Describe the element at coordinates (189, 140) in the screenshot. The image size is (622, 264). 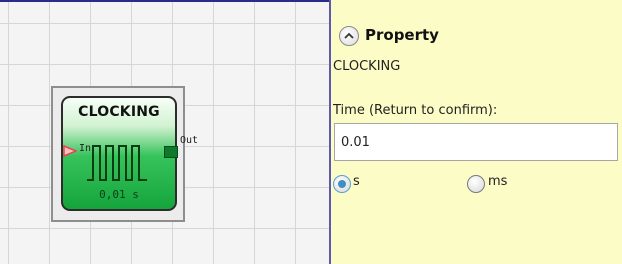
I see `output-port-label: Out` at that location.